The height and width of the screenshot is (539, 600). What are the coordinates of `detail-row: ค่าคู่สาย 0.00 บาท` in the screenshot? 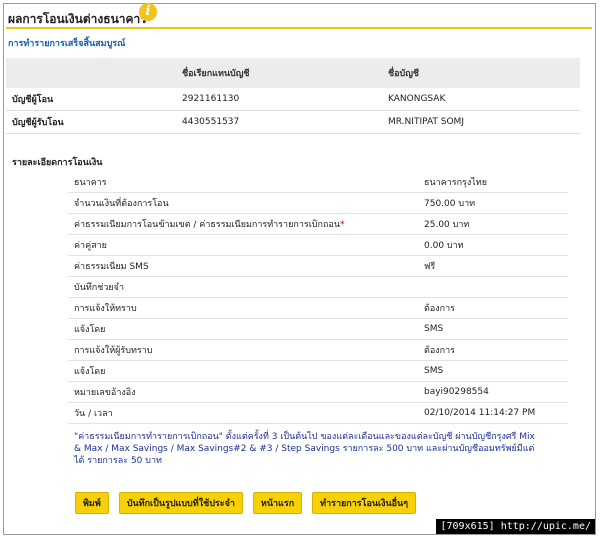 It's located at (318, 245).